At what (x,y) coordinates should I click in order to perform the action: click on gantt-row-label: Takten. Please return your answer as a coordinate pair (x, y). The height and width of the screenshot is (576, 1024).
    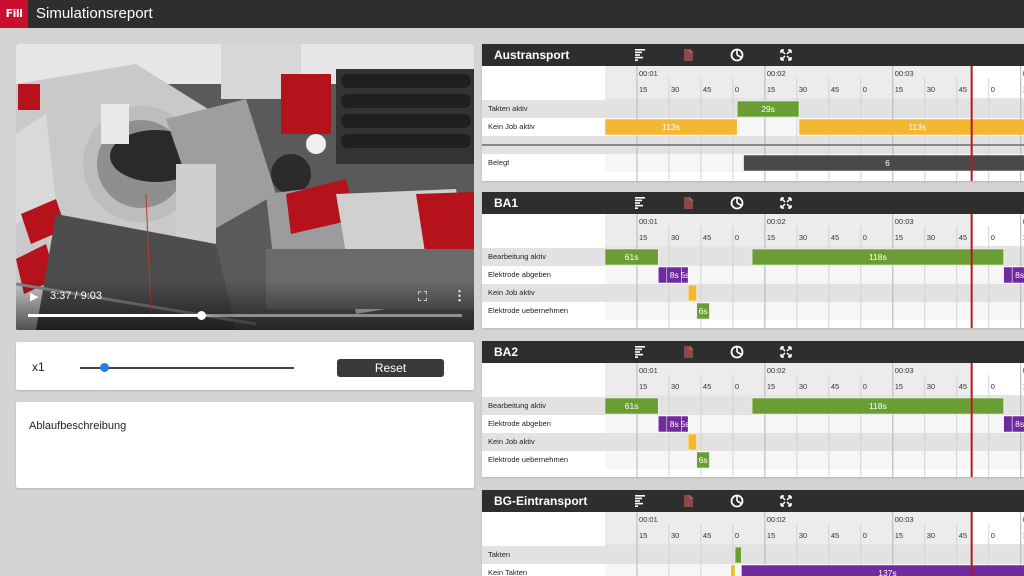
    Looking at the image, I should click on (543, 555).